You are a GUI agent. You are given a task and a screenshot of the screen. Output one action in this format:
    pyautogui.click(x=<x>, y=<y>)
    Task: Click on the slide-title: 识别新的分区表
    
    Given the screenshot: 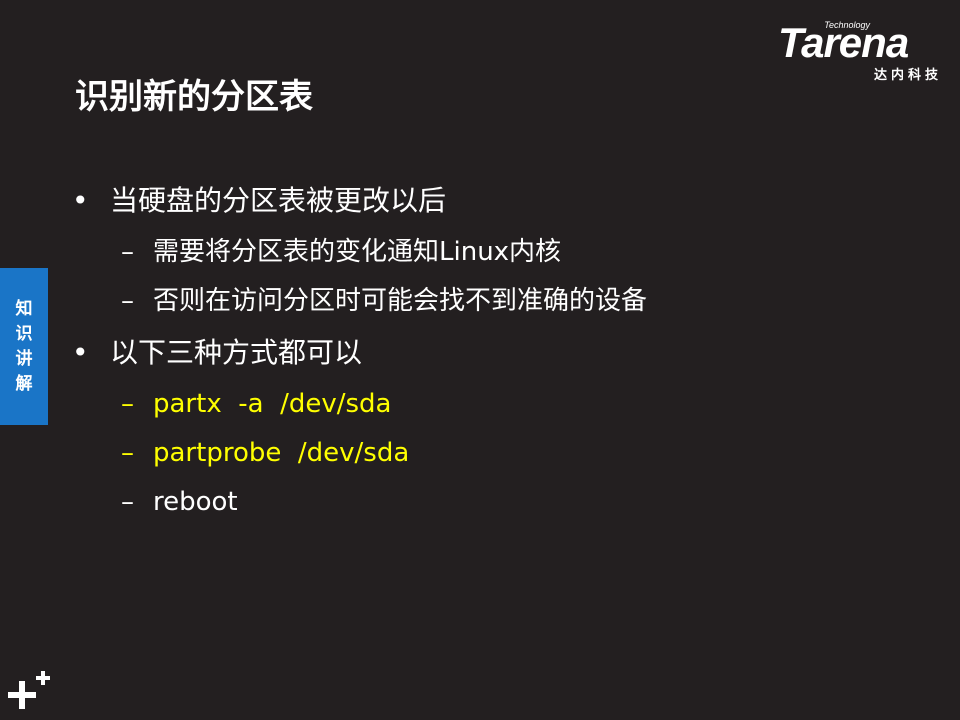 What is the action you would take?
    pyautogui.click(x=194, y=97)
    